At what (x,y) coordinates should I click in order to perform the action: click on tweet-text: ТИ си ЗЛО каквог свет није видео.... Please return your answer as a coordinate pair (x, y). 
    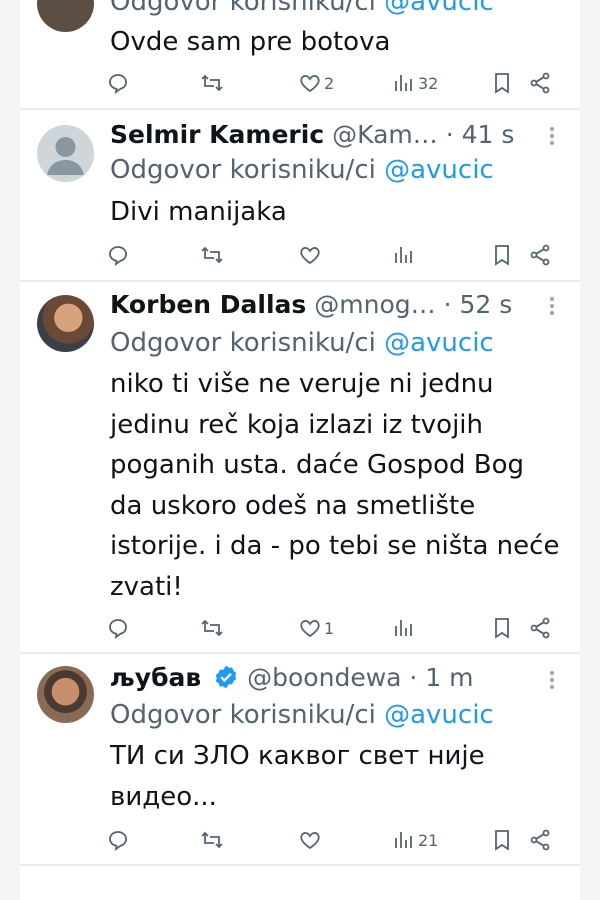
    Looking at the image, I should click on (297, 776).